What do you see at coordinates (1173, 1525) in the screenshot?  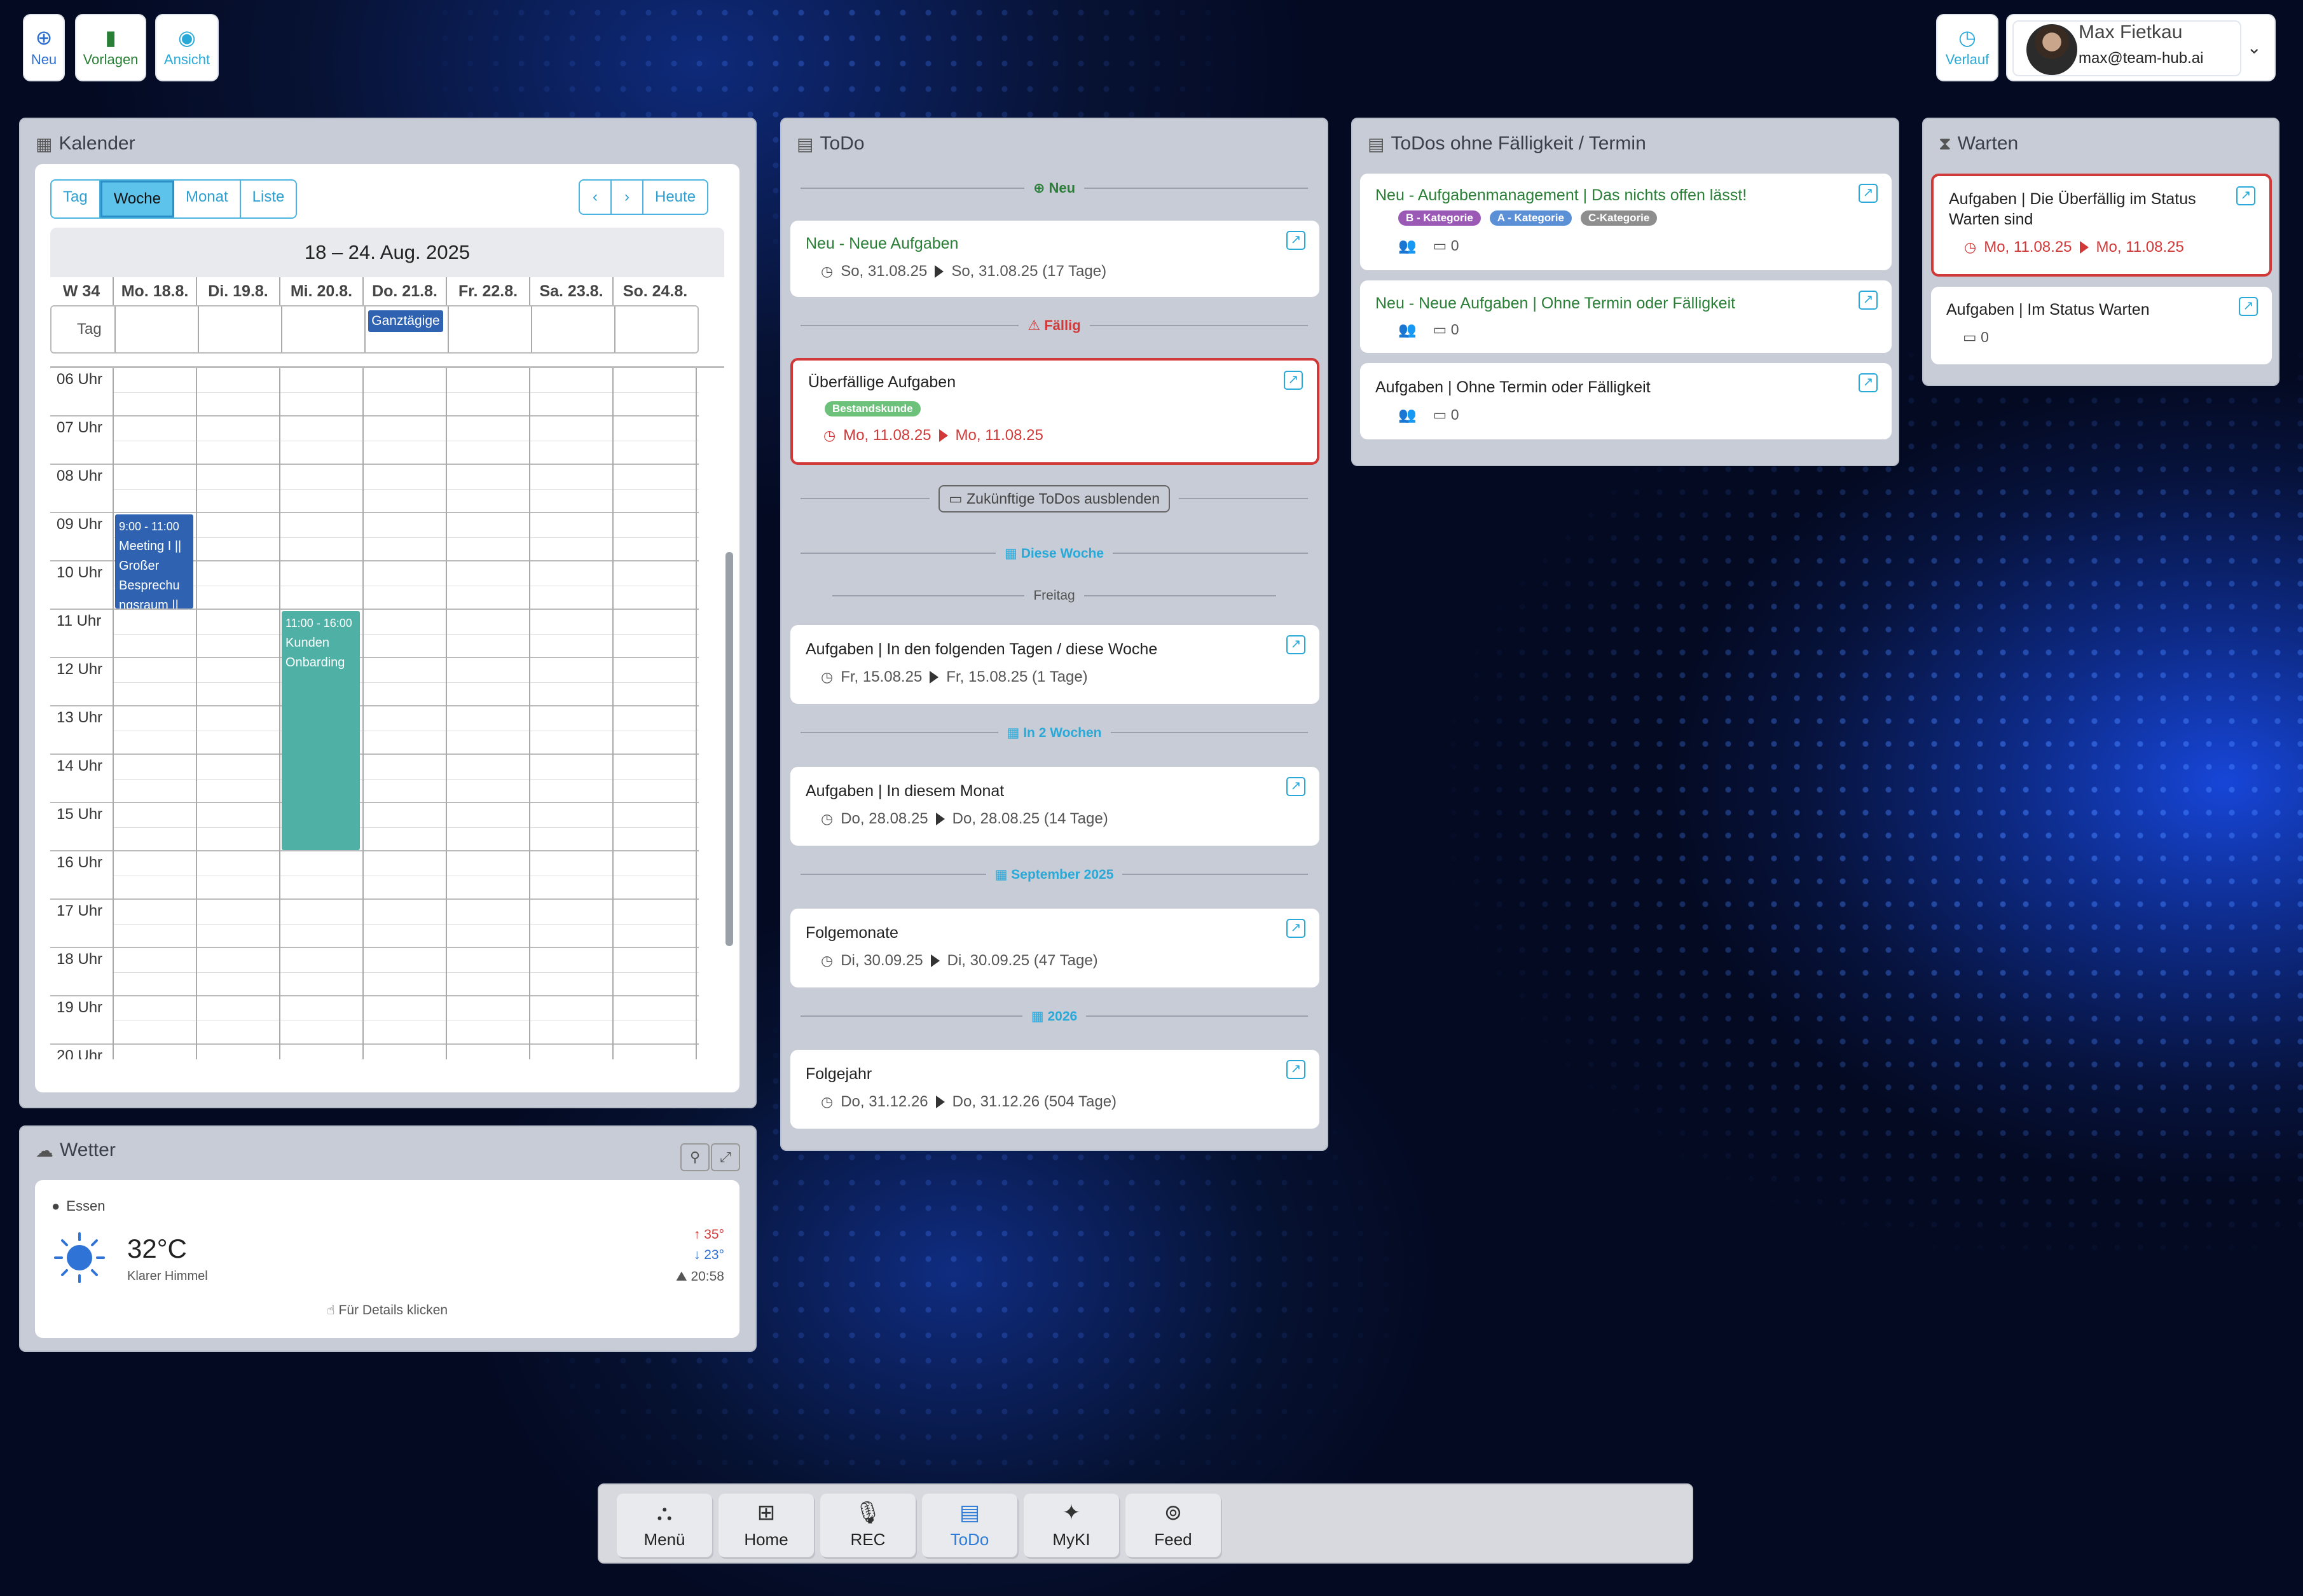 I see `nav-feed: ⊚ Feed` at bounding box center [1173, 1525].